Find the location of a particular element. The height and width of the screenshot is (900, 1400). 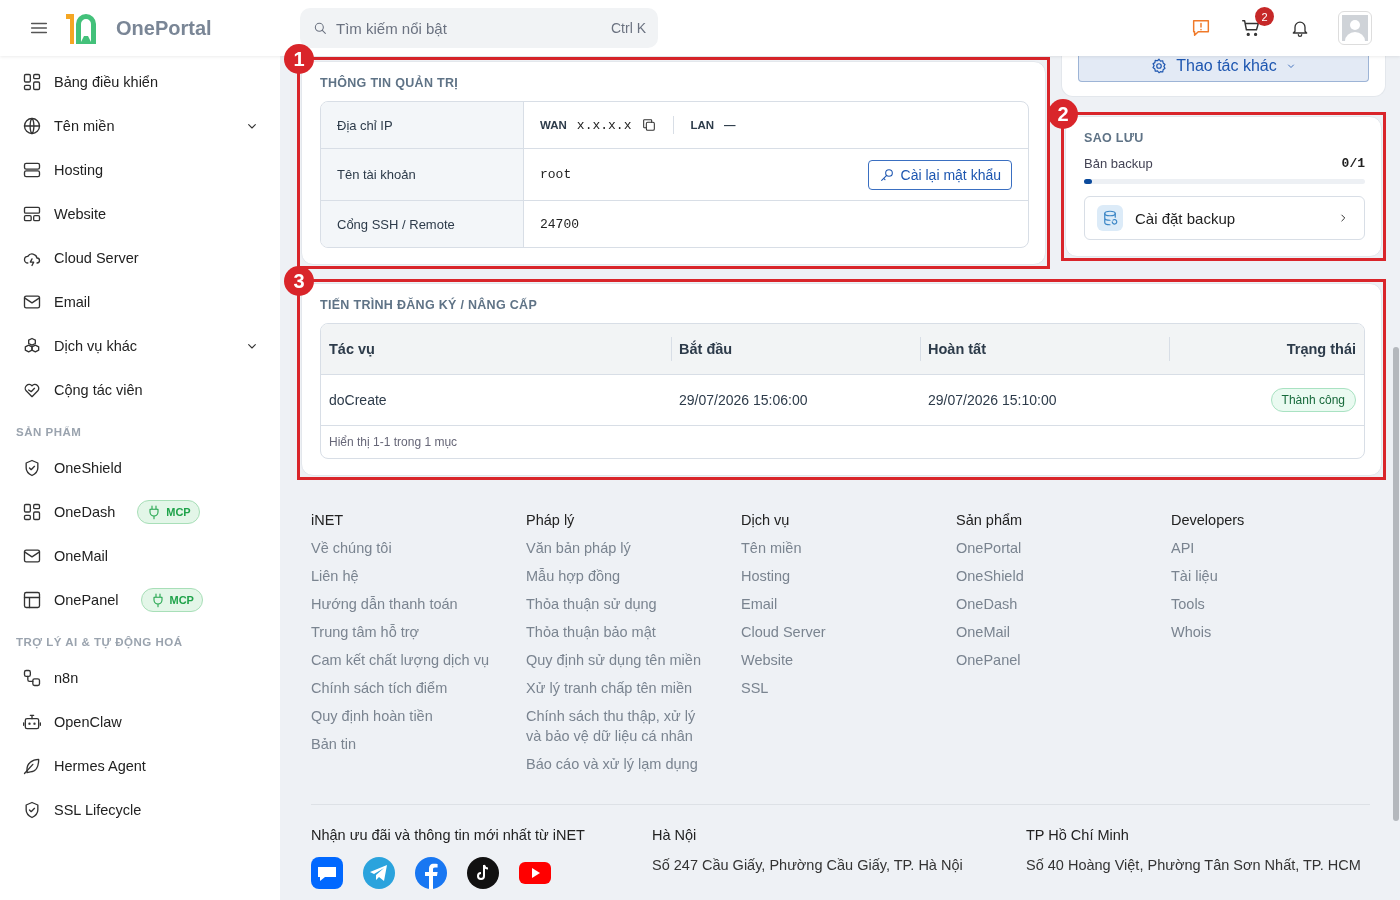

backup-label: Bản backup is located at coordinates (1118, 163).